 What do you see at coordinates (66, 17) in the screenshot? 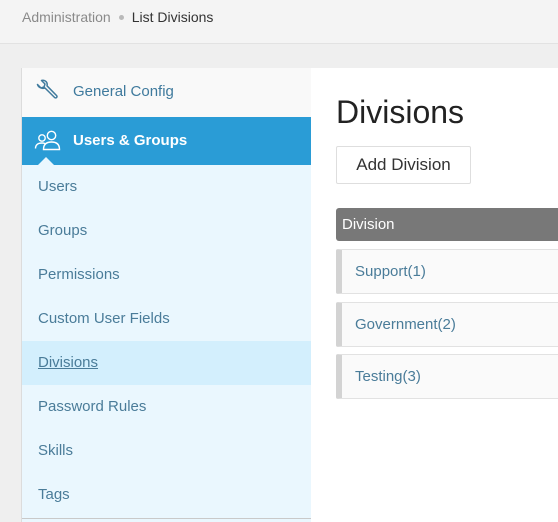
I see `breadcrumb-administration: Administration` at bounding box center [66, 17].